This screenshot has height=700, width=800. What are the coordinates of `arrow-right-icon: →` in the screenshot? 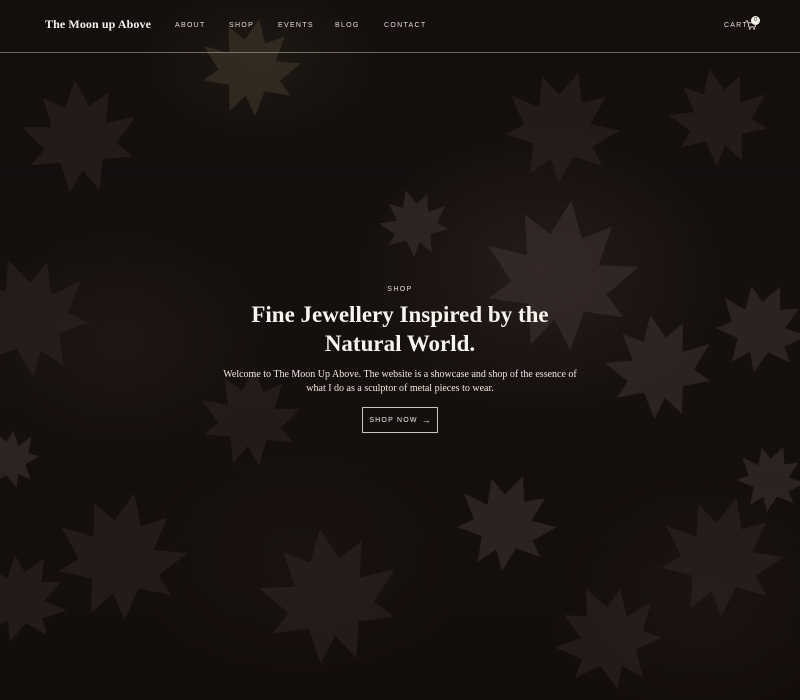 It's located at (426, 420).